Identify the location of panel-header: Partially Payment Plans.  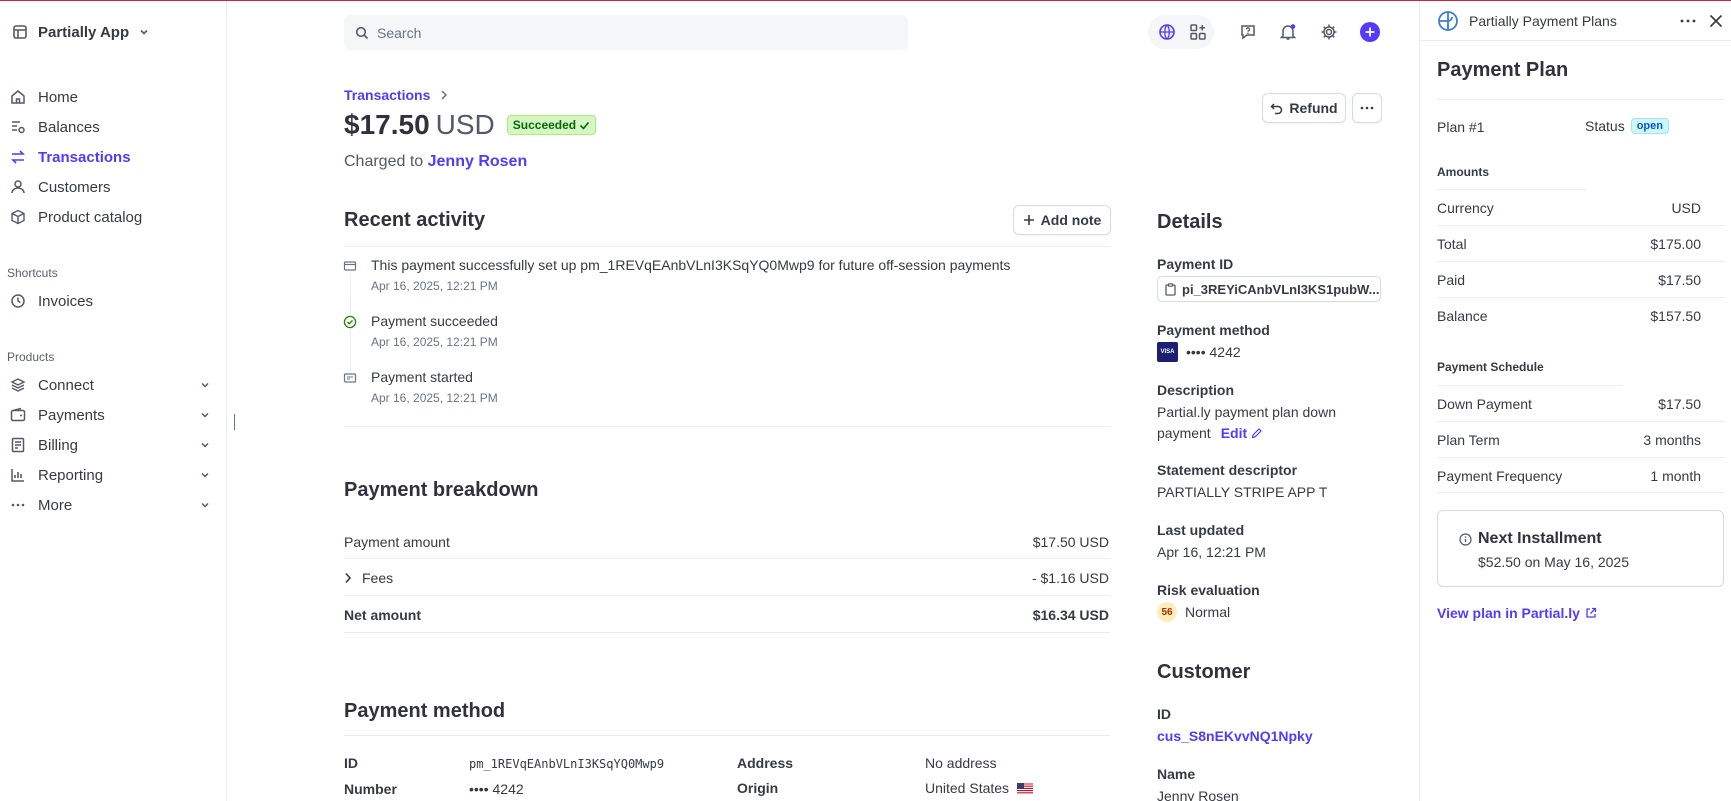
(1575, 21).